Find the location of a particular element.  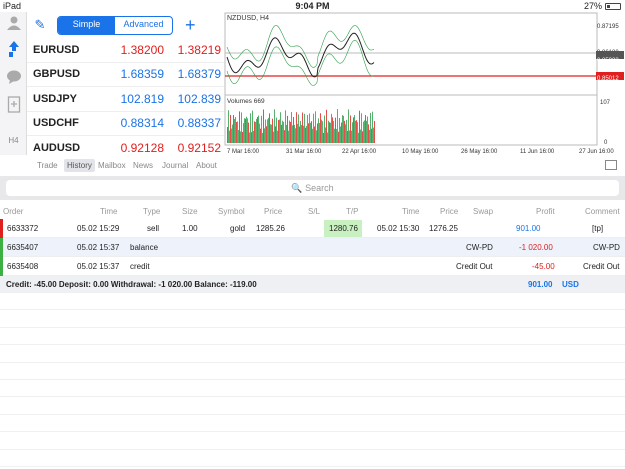

date-axis-label: 11 Jun 16:00 is located at coordinates (537, 152).